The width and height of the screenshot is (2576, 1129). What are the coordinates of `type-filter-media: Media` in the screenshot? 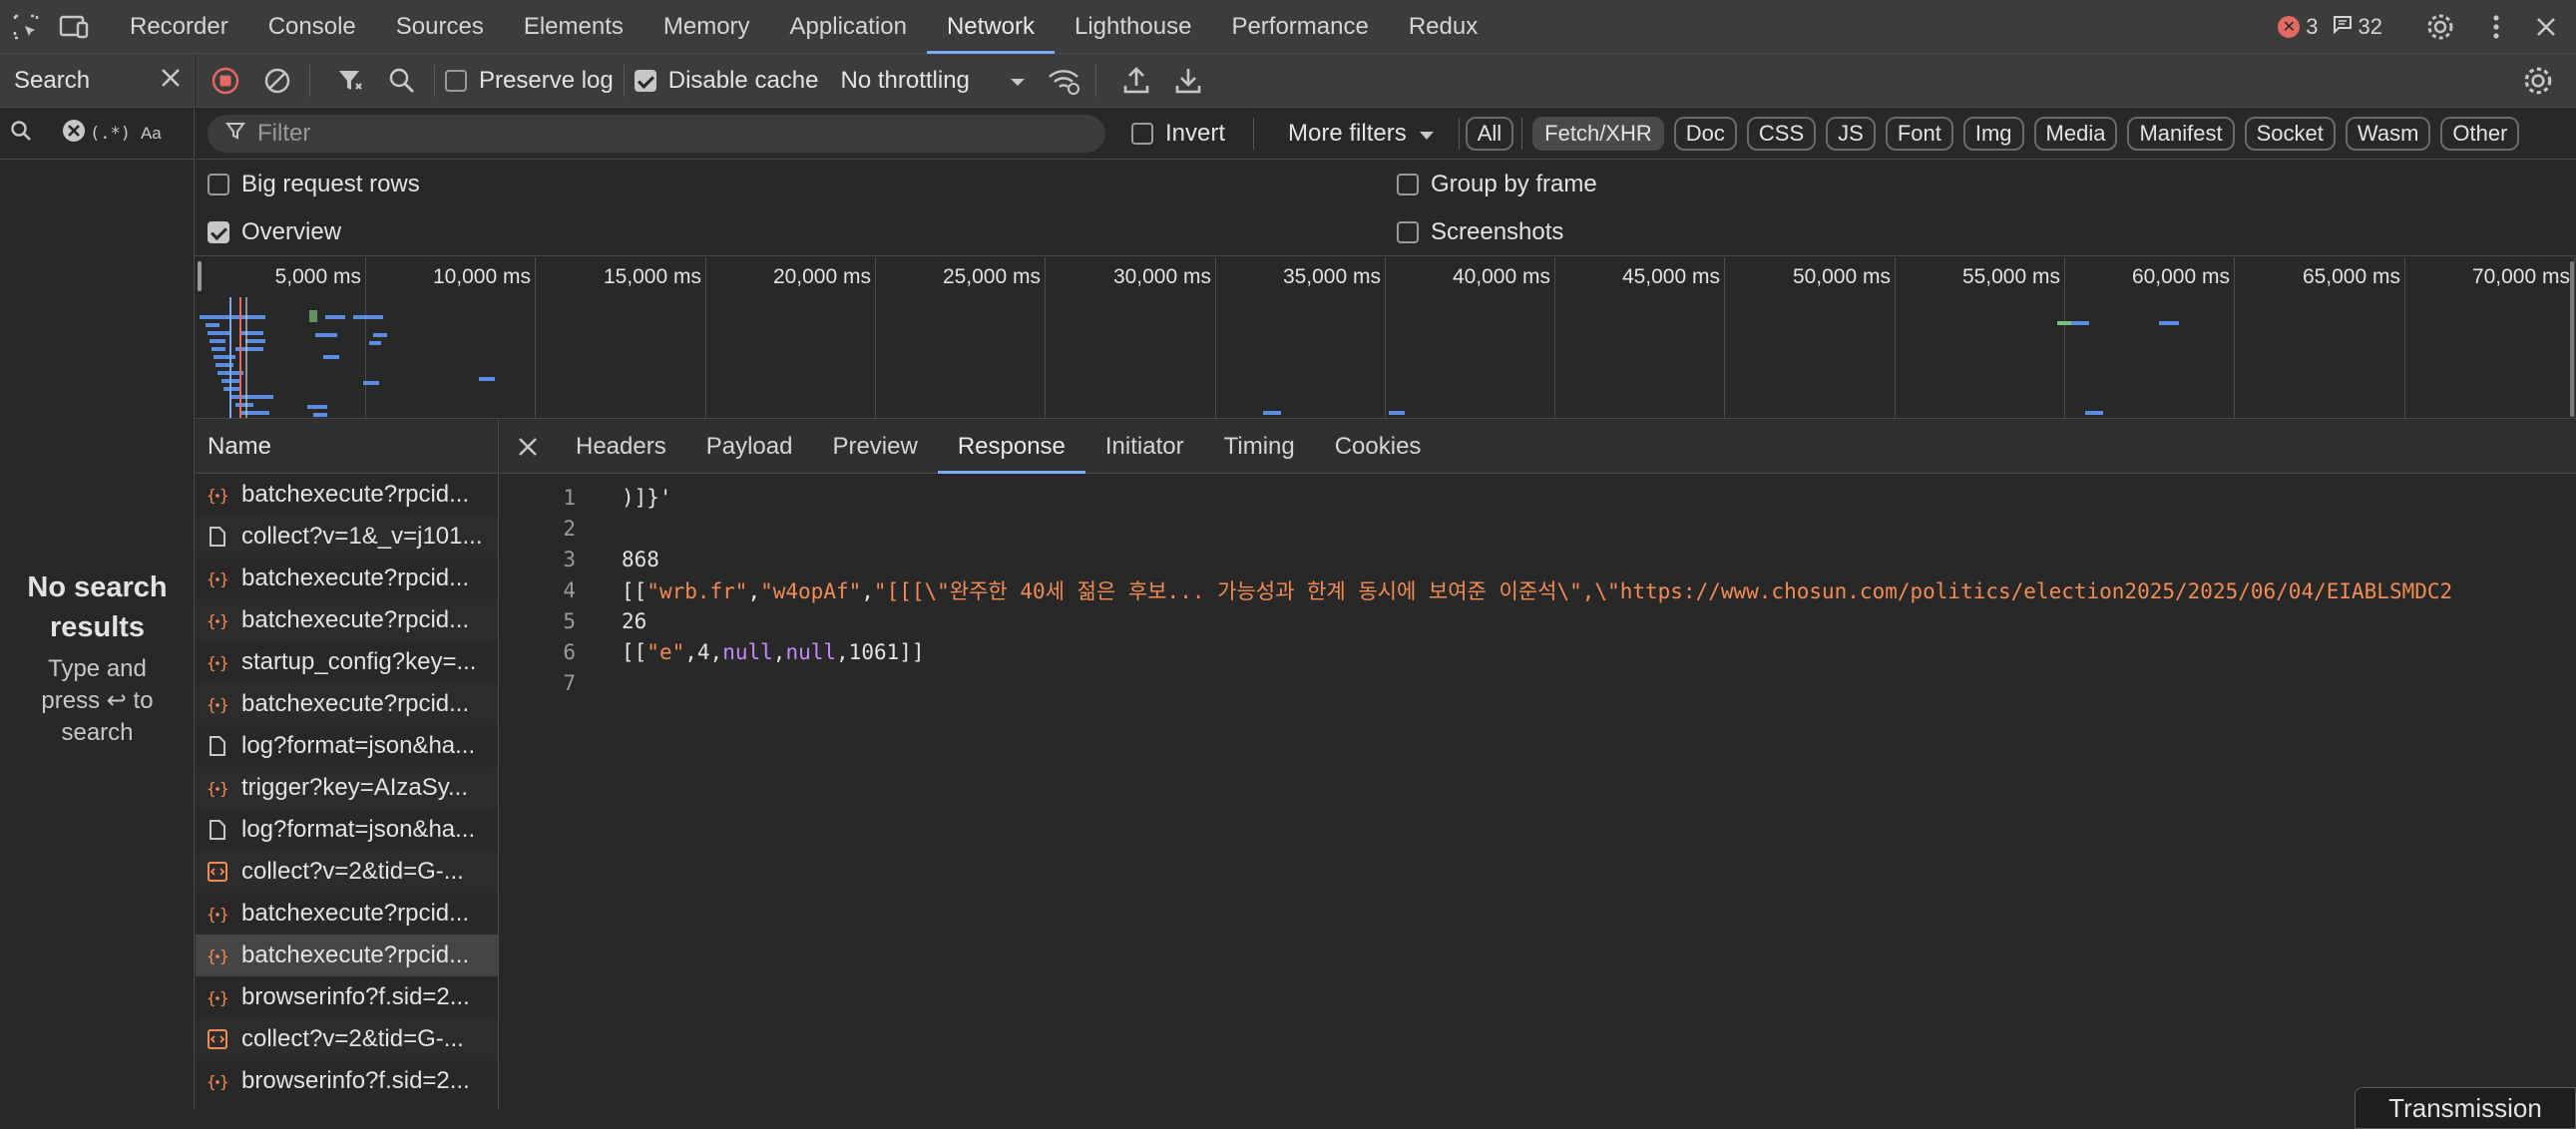 It's located at (2075, 133).